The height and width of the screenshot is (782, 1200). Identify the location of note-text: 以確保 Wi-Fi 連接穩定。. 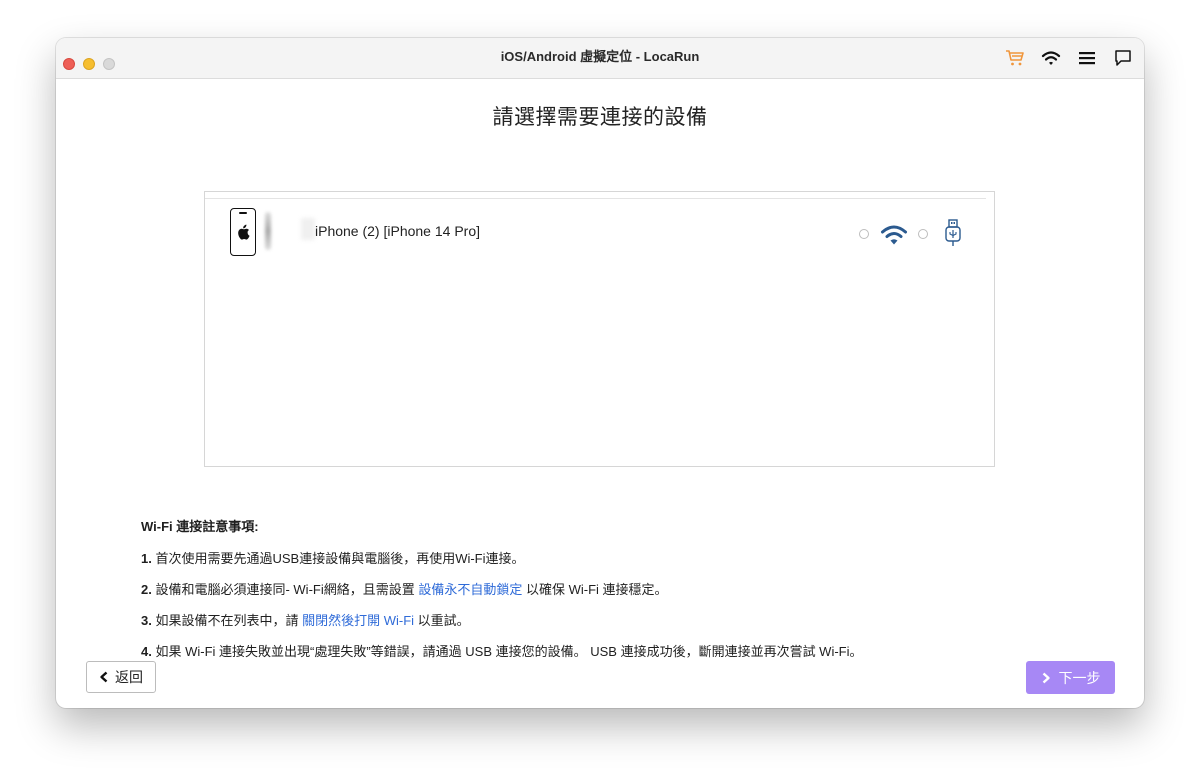
(597, 589).